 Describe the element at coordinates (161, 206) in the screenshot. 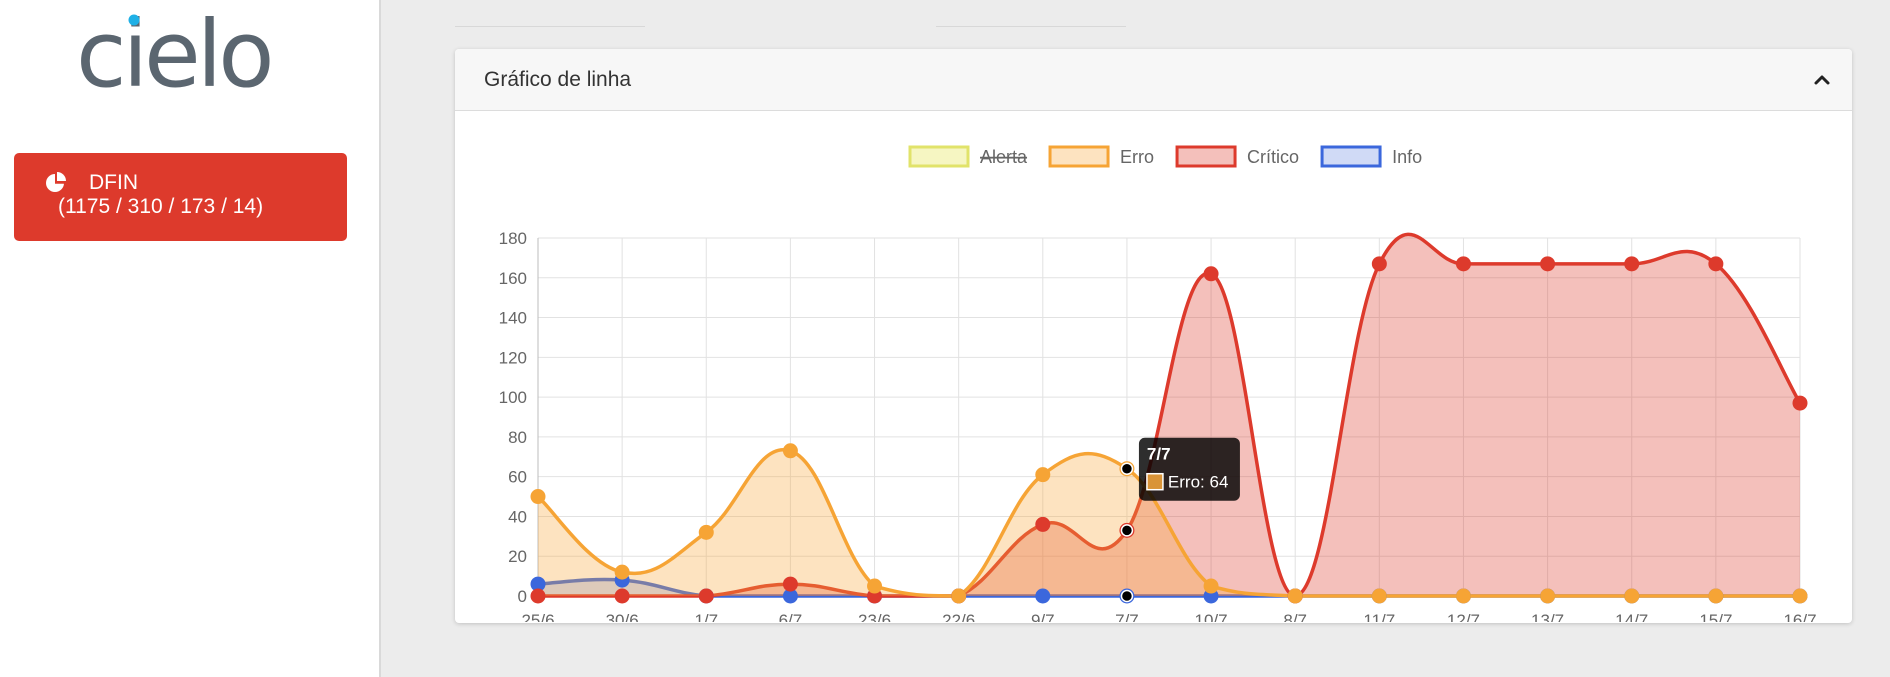

I see `sidebar-item-counts: (1175 / 310 / 173 / 14)` at that location.